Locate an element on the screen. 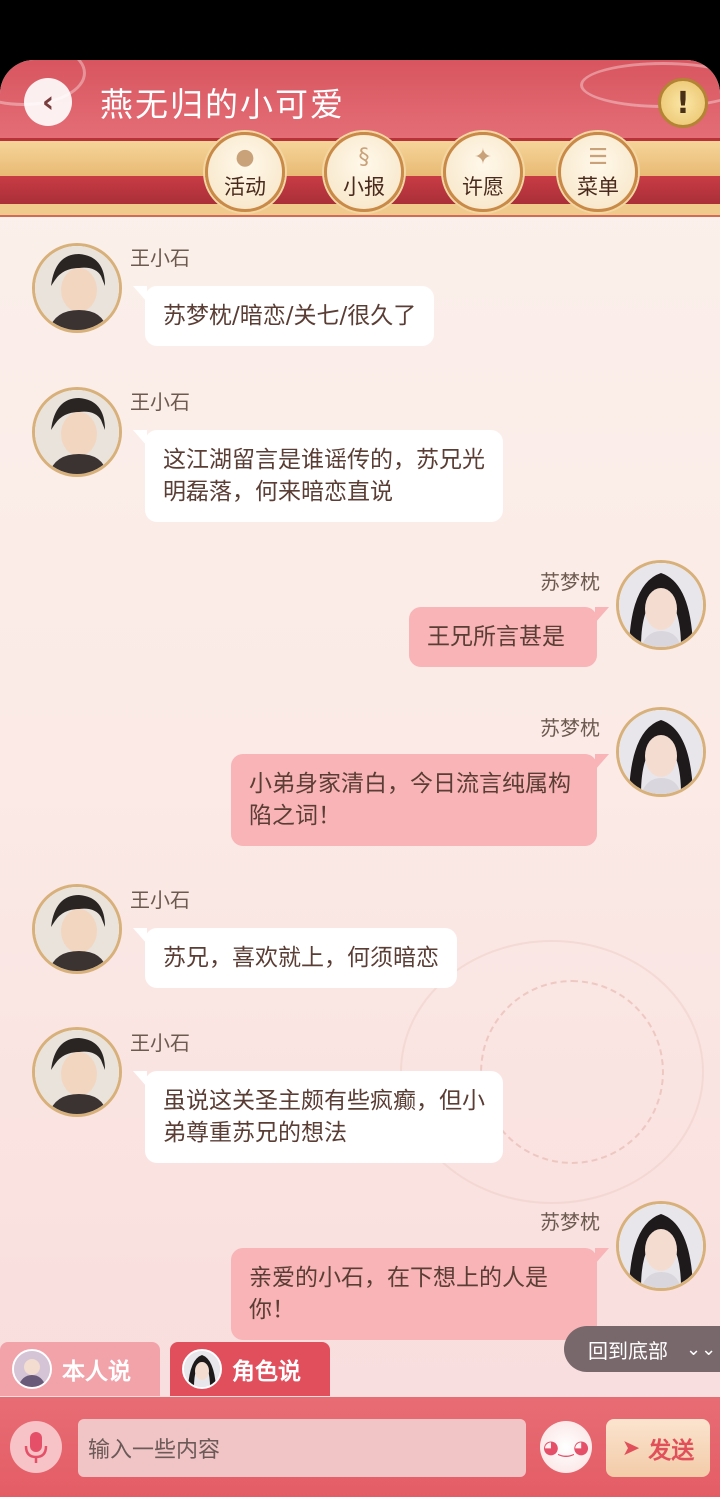 The width and height of the screenshot is (720, 1497). input-placeholder: 输入一些内容 is located at coordinates (154, 1450).